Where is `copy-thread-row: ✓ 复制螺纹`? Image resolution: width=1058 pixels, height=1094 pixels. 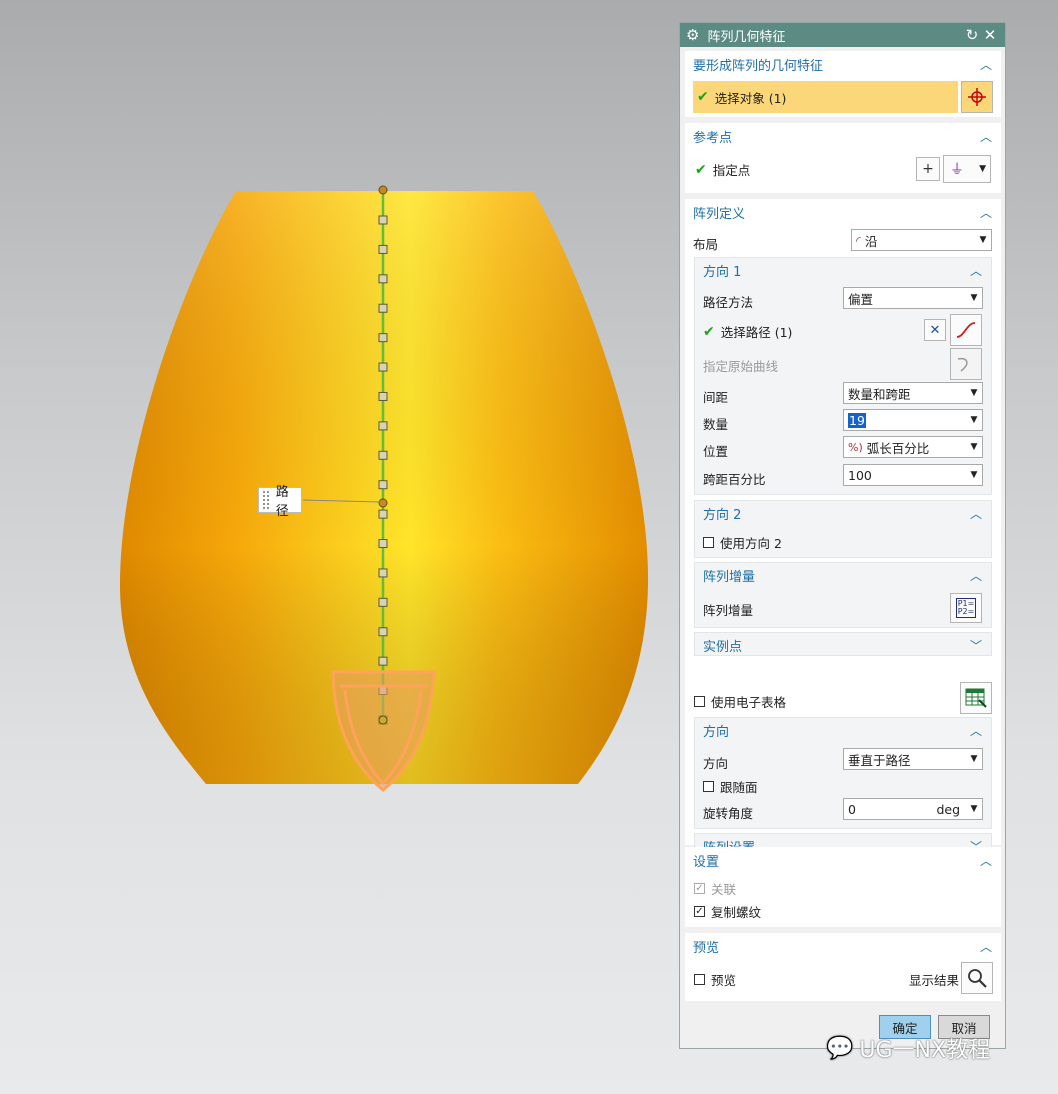
copy-thread-row: ✓ 复制螺纹 is located at coordinates (727, 911).